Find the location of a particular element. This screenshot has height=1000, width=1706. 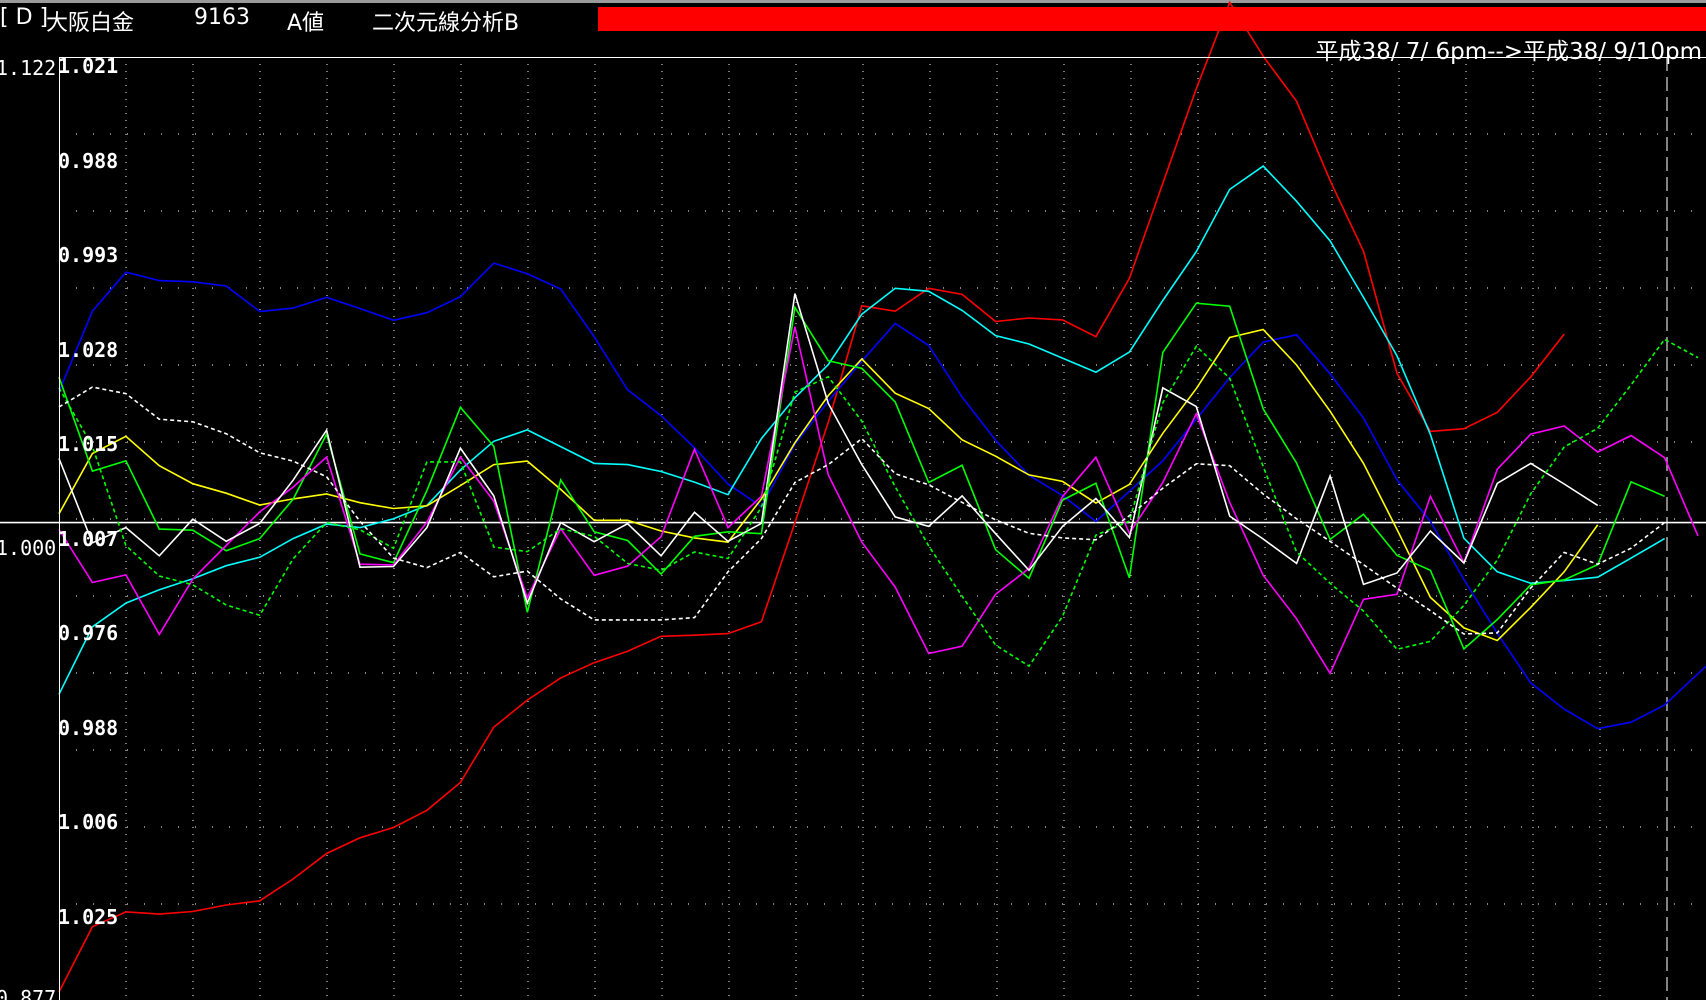

left-axis-label: 0.877 is located at coordinates (28, 993).